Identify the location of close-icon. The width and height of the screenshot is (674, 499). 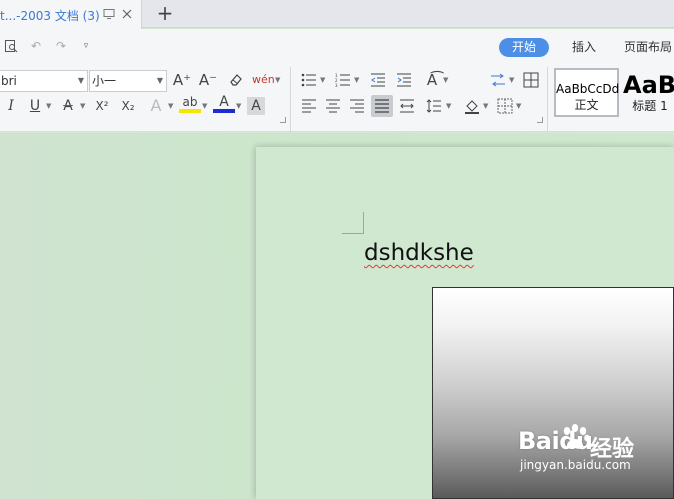
(127, 14).